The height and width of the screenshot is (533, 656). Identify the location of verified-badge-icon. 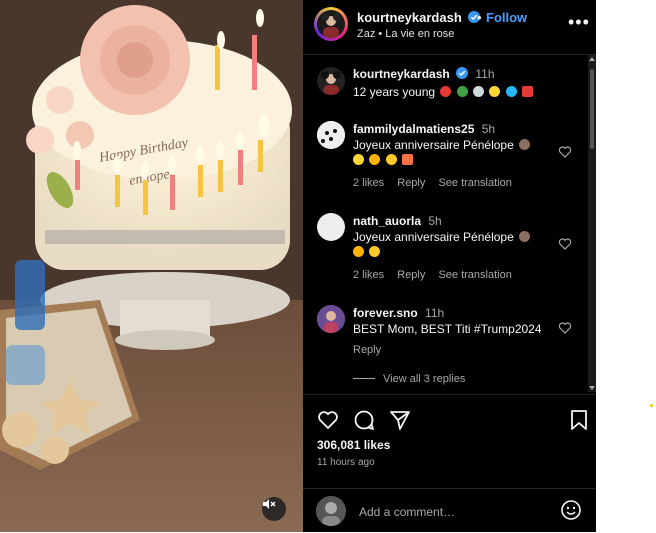
(462, 73).